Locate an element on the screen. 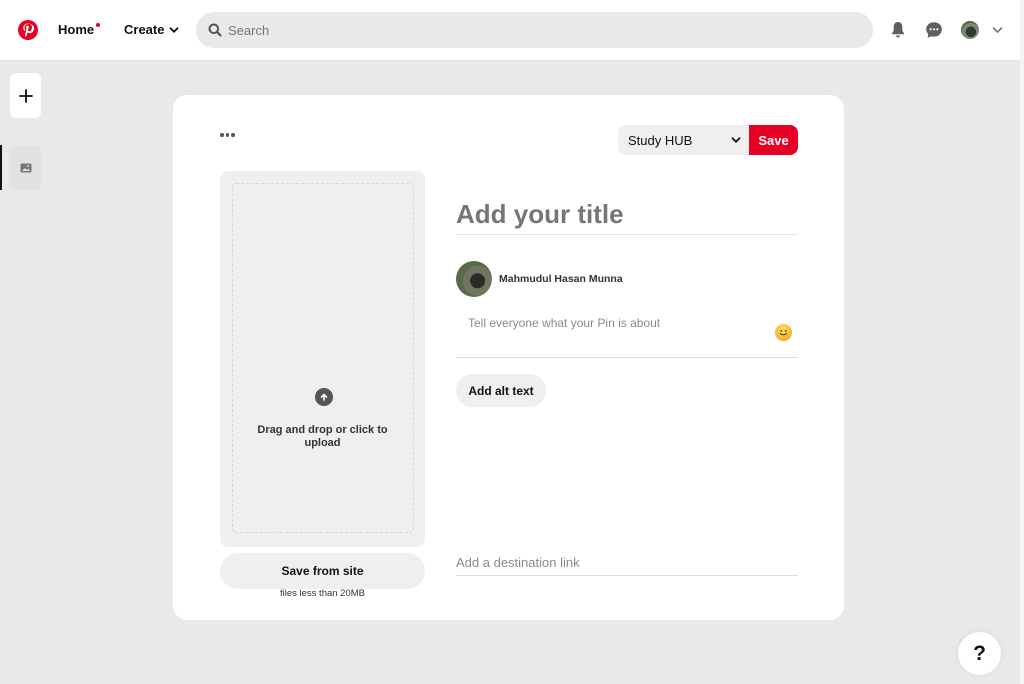  notifications-button is located at coordinates (898, 30).